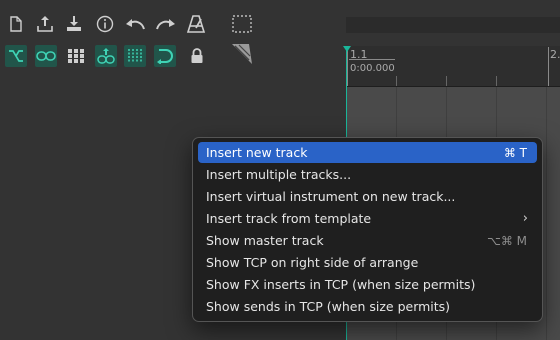  Describe the element at coordinates (135, 56) in the screenshot. I see `grid-lines-icon` at that location.